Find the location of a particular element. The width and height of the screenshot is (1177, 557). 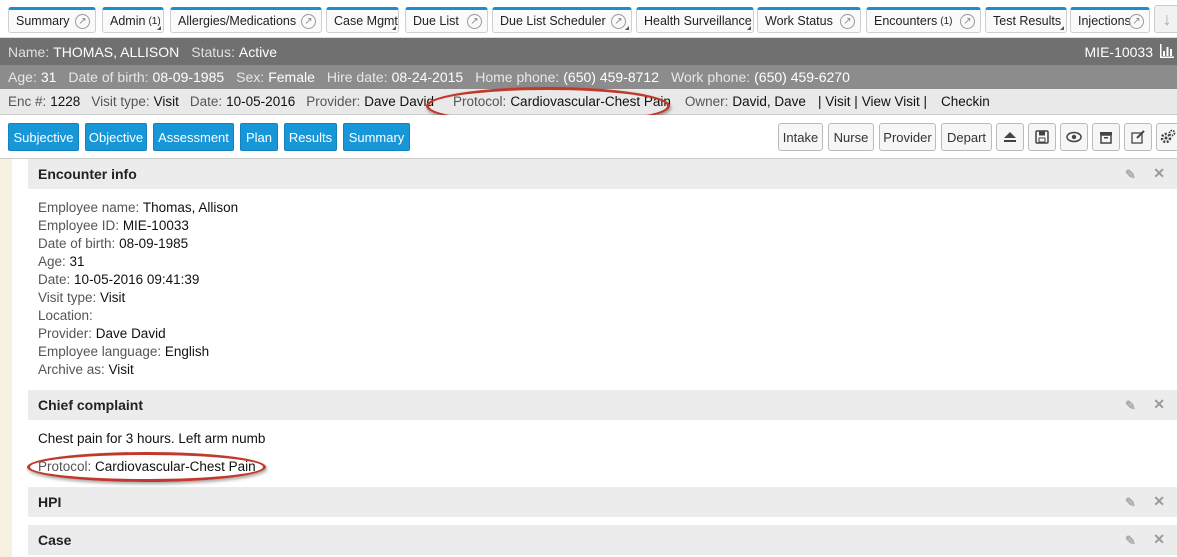

patient-name: THOMAS, ALLISON is located at coordinates (116, 51).